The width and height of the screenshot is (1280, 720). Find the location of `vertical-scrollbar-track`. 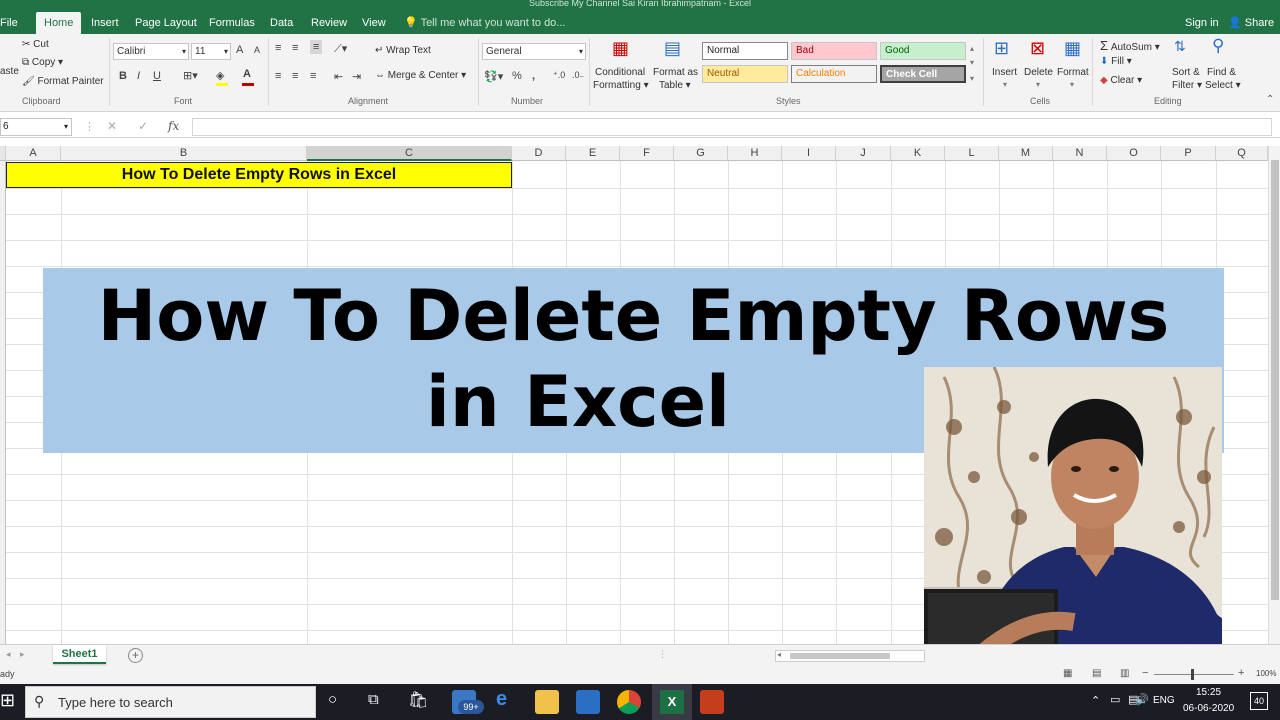

vertical-scrollbar-track is located at coordinates (1274, 395).